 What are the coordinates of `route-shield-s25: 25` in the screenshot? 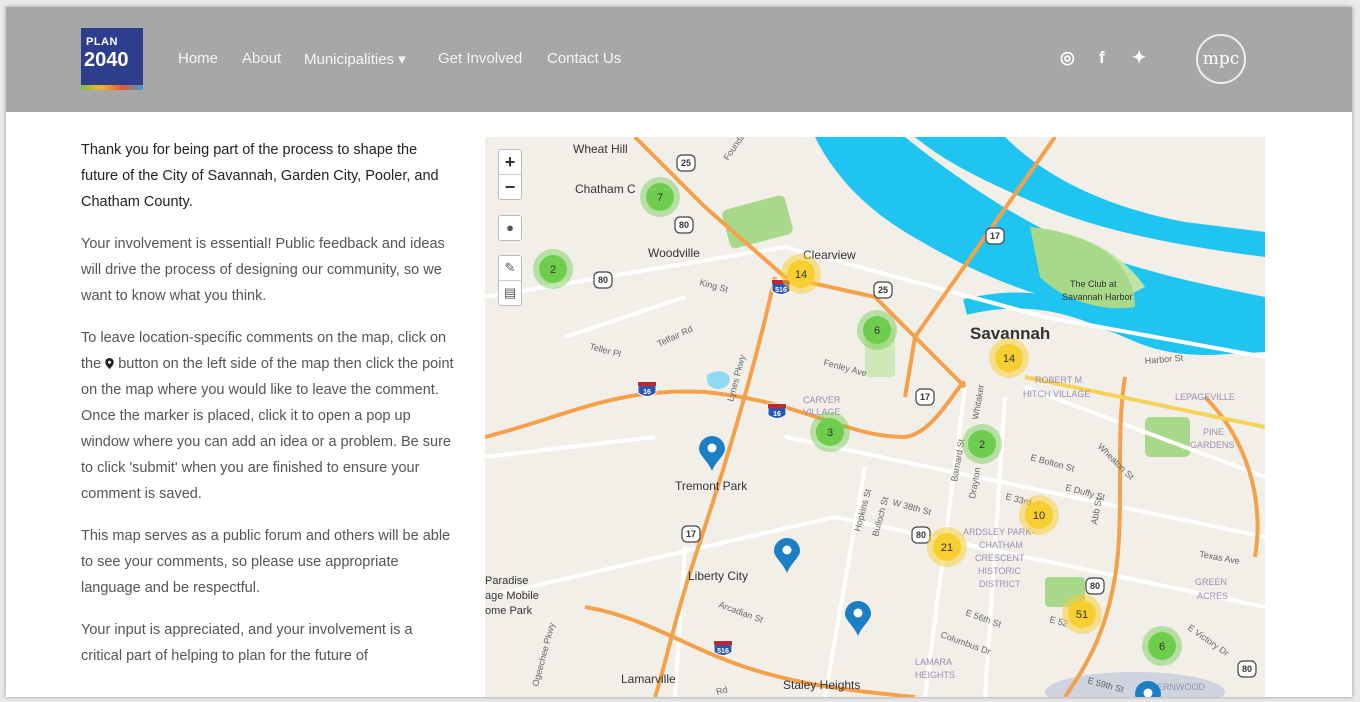 It's located at (686, 163).